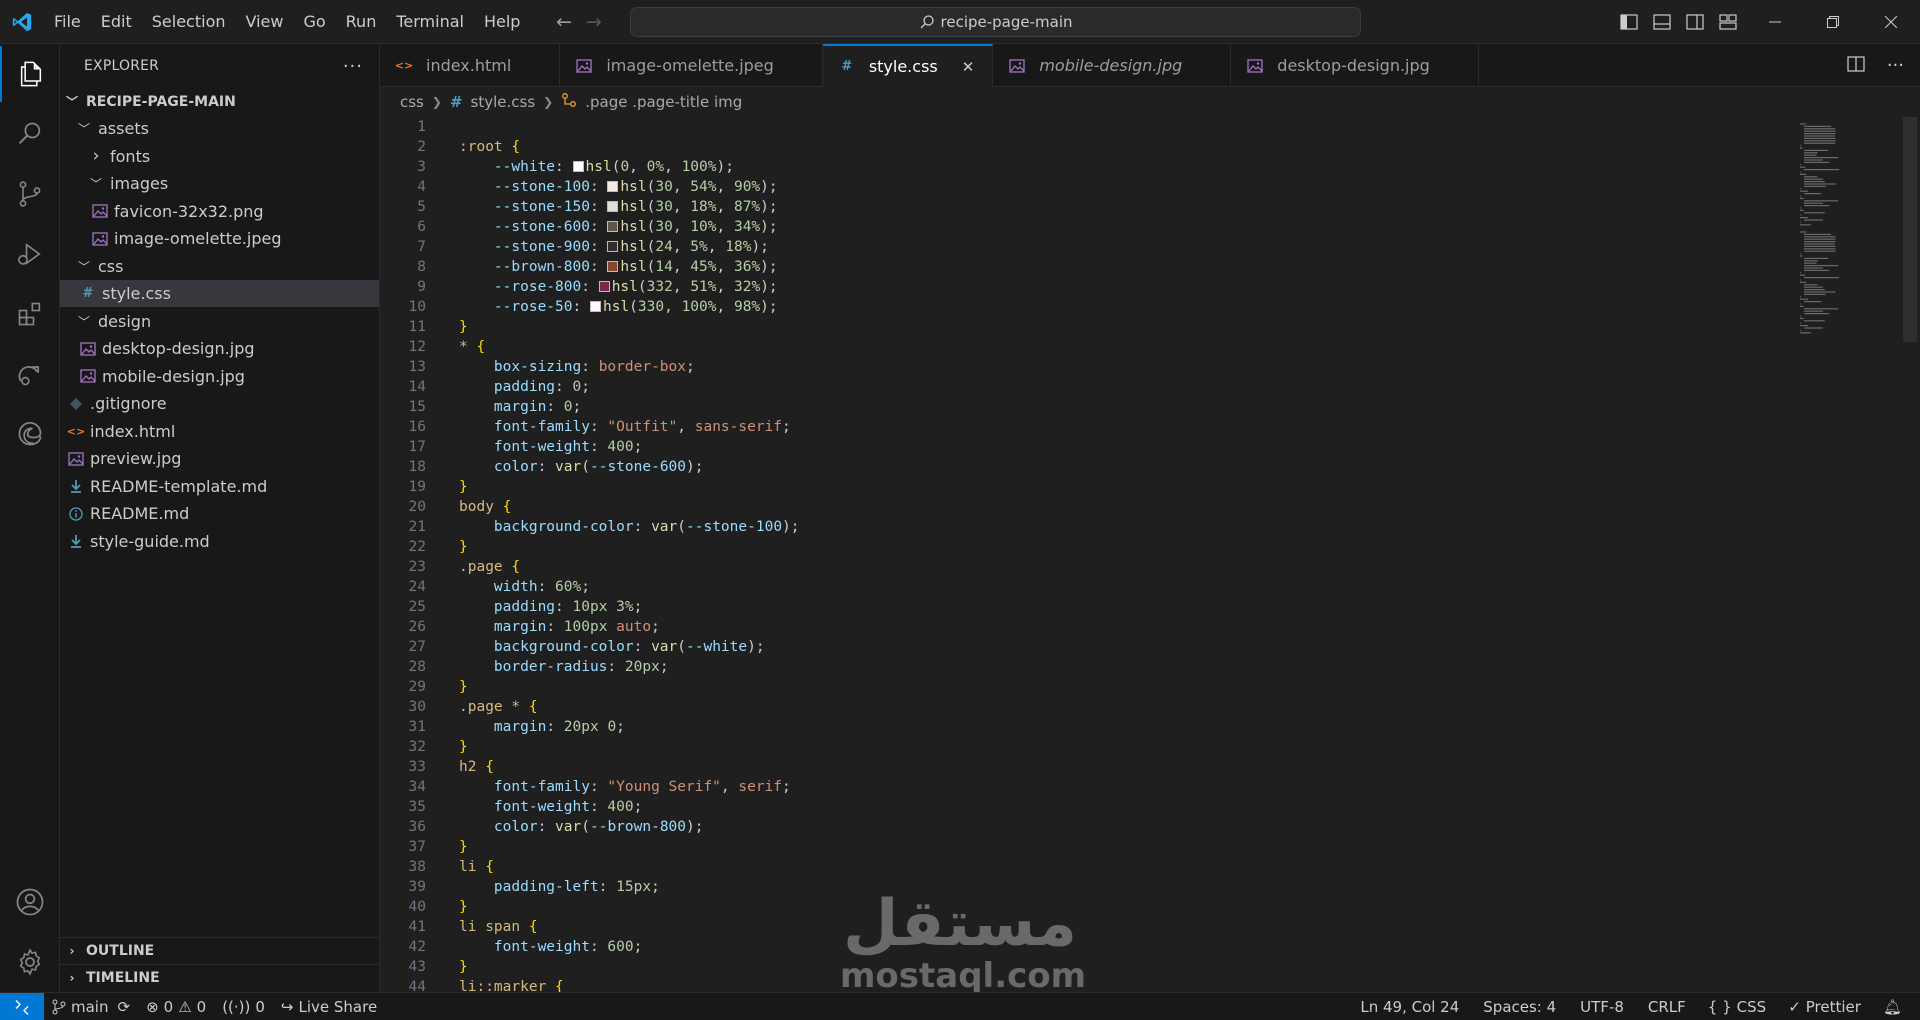  What do you see at coordinates (642, 427) in the screenshot?
I see `code-token: "Outfit"` at bounding box center [642, 427].